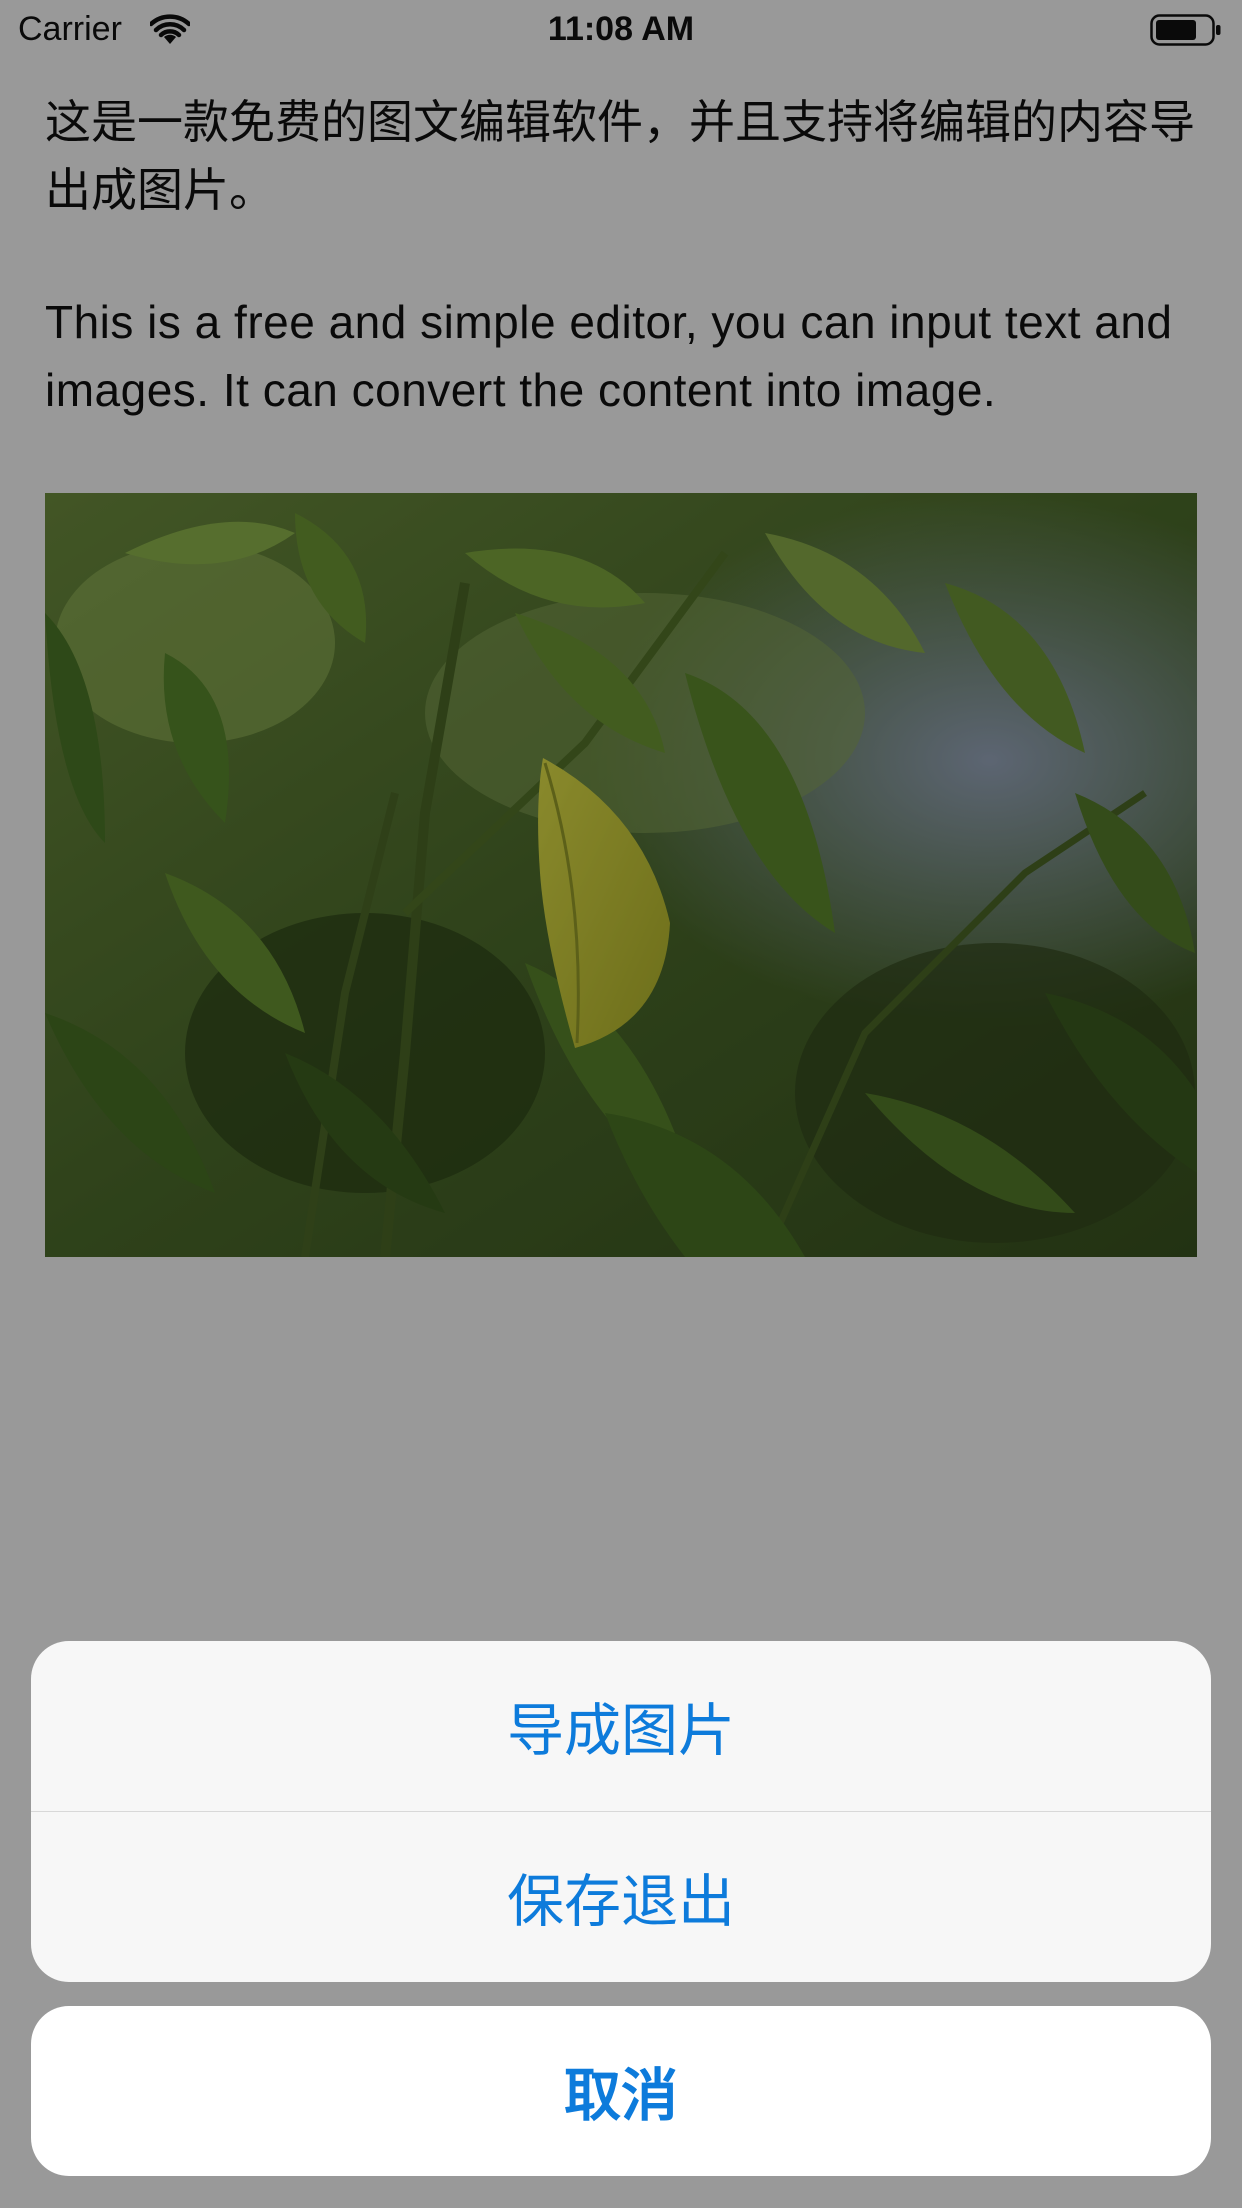  I want to click on action-sheet: 导成图片 保存退出, so click(621, 1811).